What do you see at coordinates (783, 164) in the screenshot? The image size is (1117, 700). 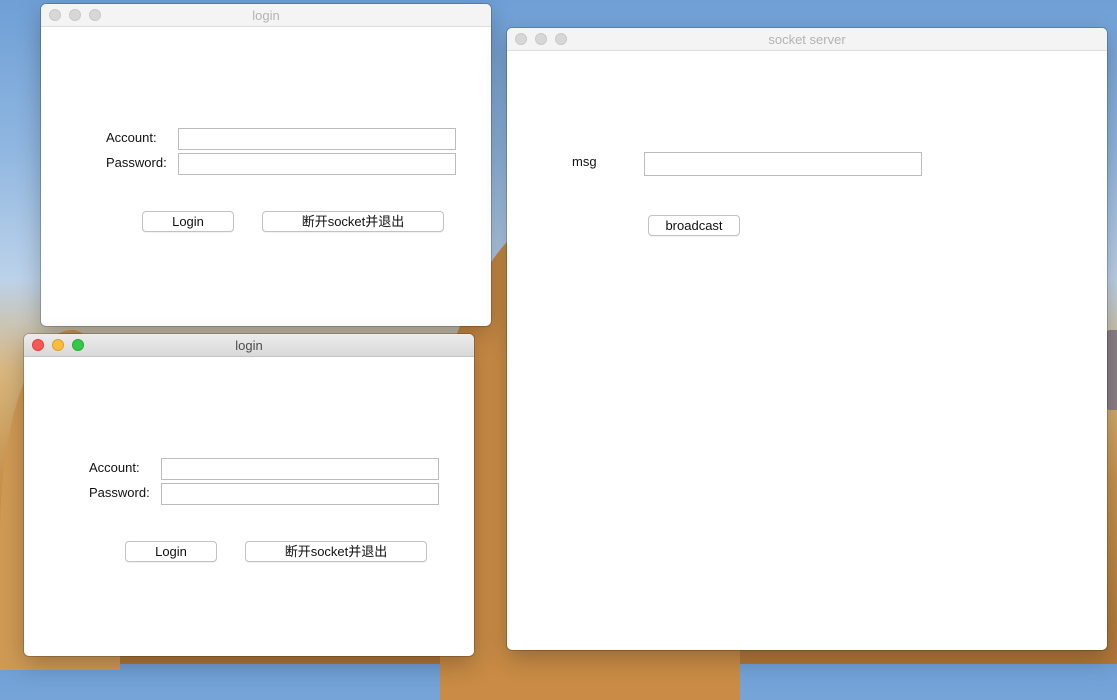 I see `msg-field` at bounding box center [783, 164].